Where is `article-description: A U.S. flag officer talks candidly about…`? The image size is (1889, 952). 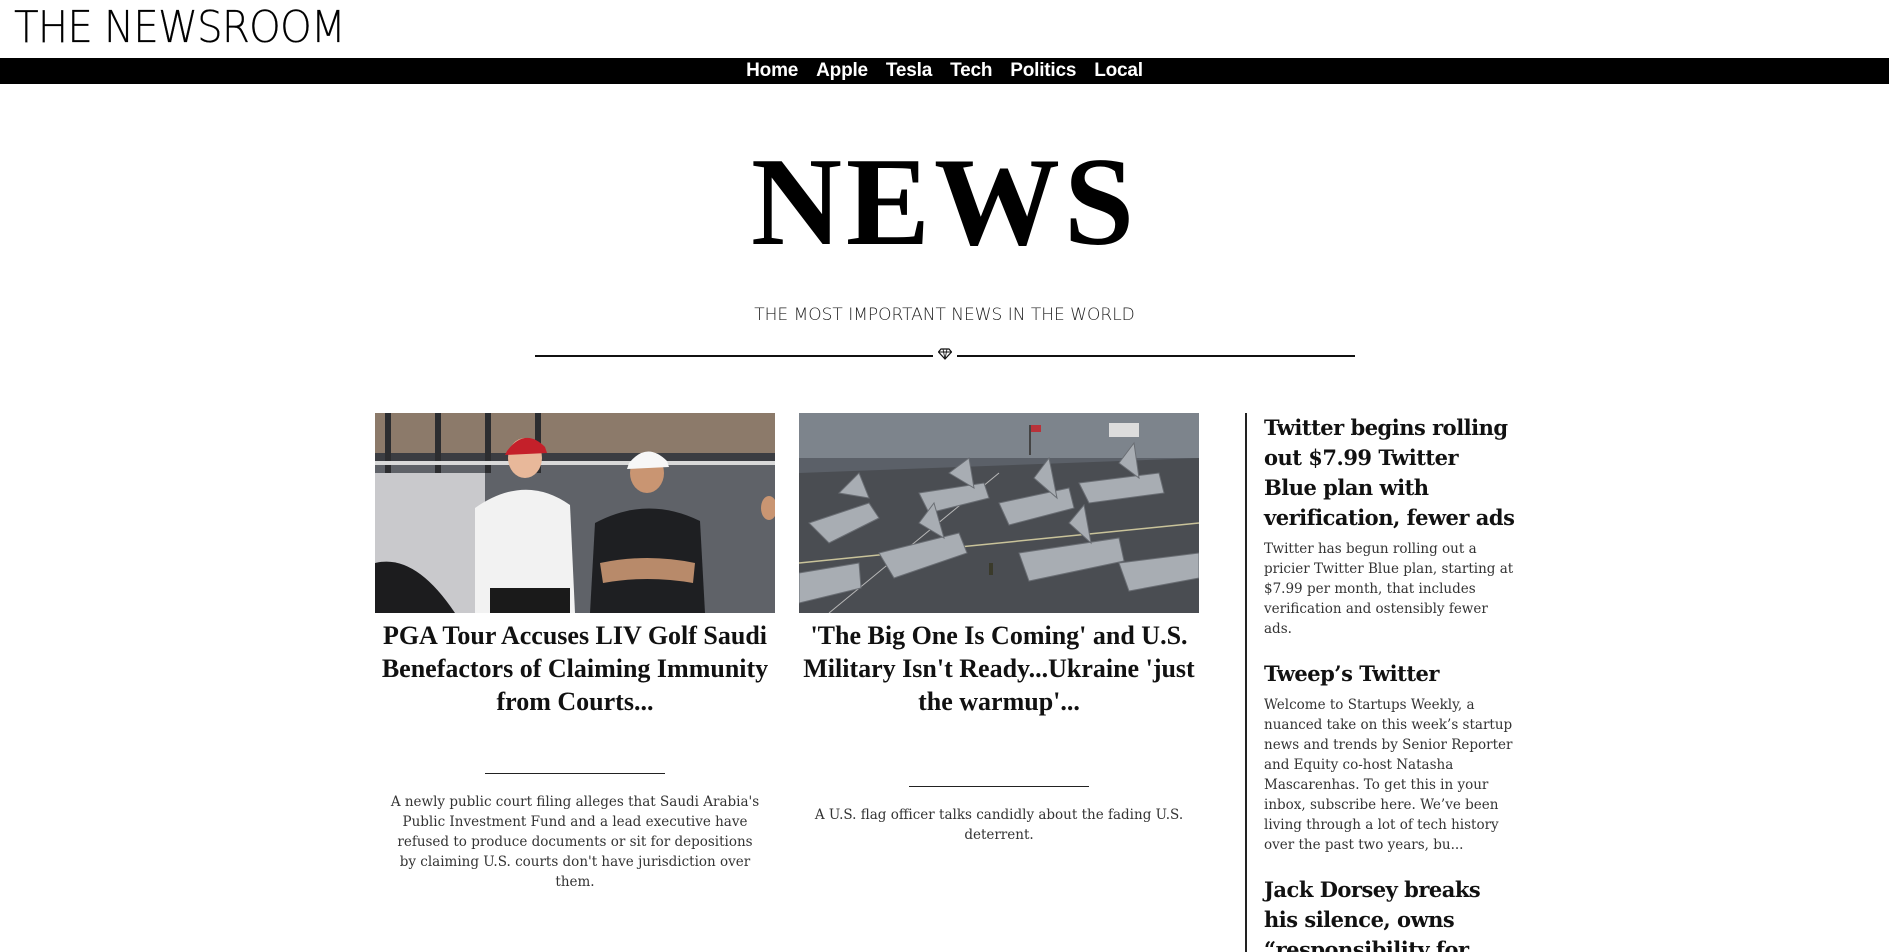
article-description: A U.S. flag officer talks candidly about… is located at coordinates (999, 825).